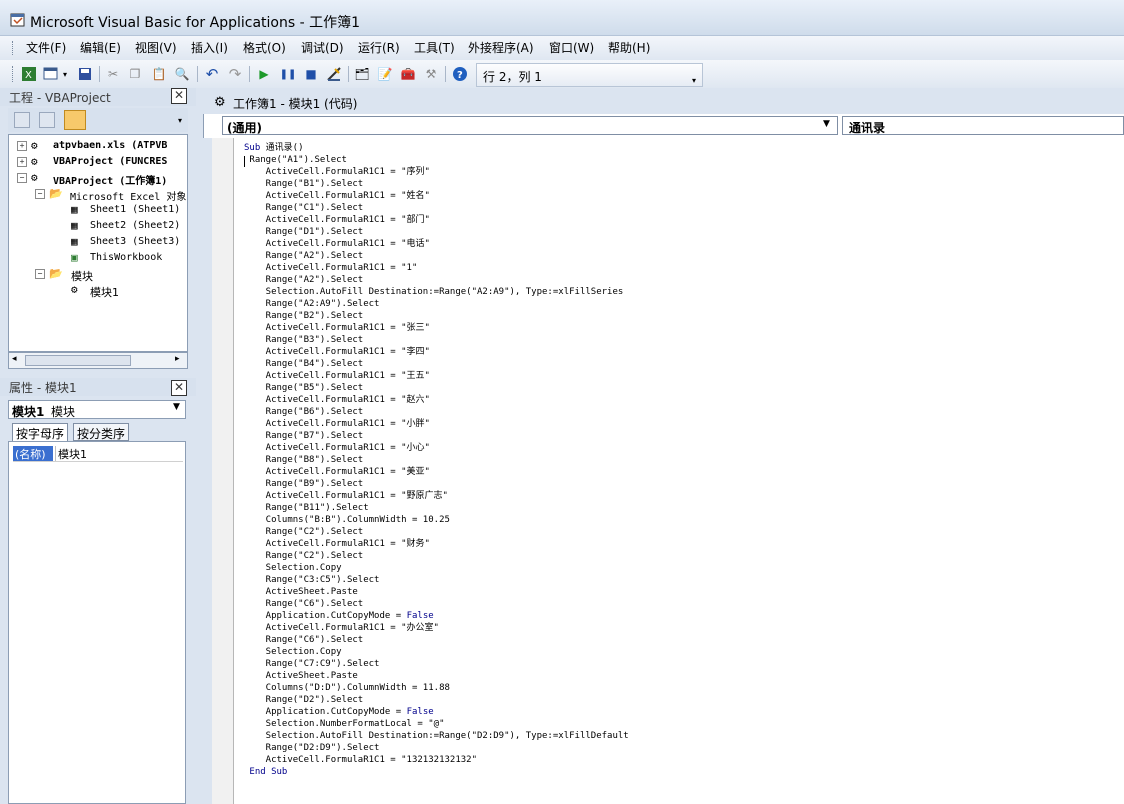  I want to click on code-line: ActiveCell.FormulaR1C1 = "张三", so click(337, 328).